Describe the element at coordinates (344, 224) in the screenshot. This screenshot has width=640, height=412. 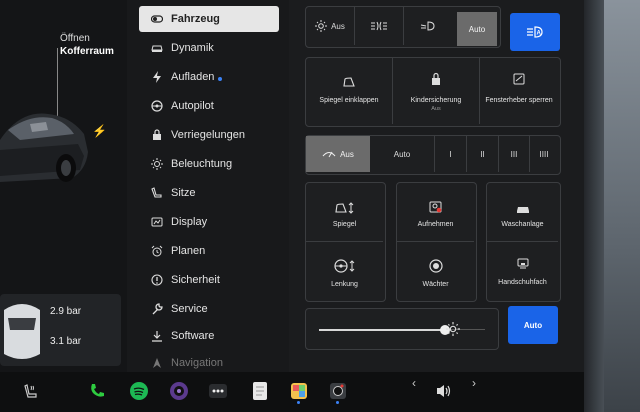
I see `mirror-adjust-label: Spiegel` at that location.